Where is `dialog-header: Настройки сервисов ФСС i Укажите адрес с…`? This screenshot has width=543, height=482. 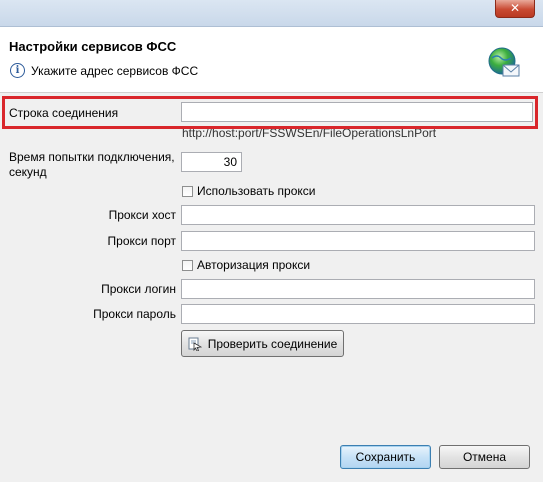 dialog-header: Настройки сервисов ФСС i Укажите адрес с… is located at coordinates (271, 60).